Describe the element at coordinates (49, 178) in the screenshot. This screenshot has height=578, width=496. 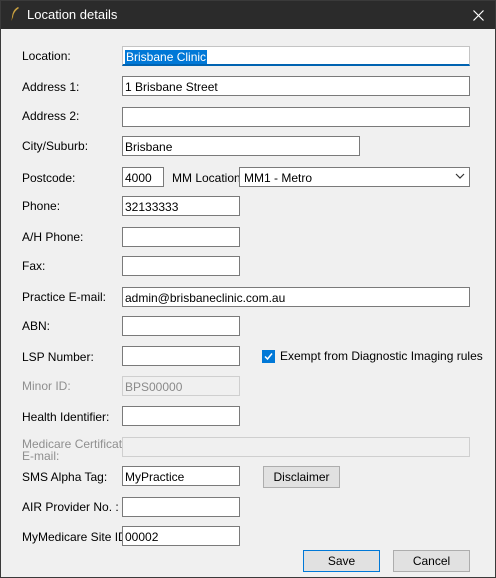
I see `postcode-label: Postcode:` at that location.